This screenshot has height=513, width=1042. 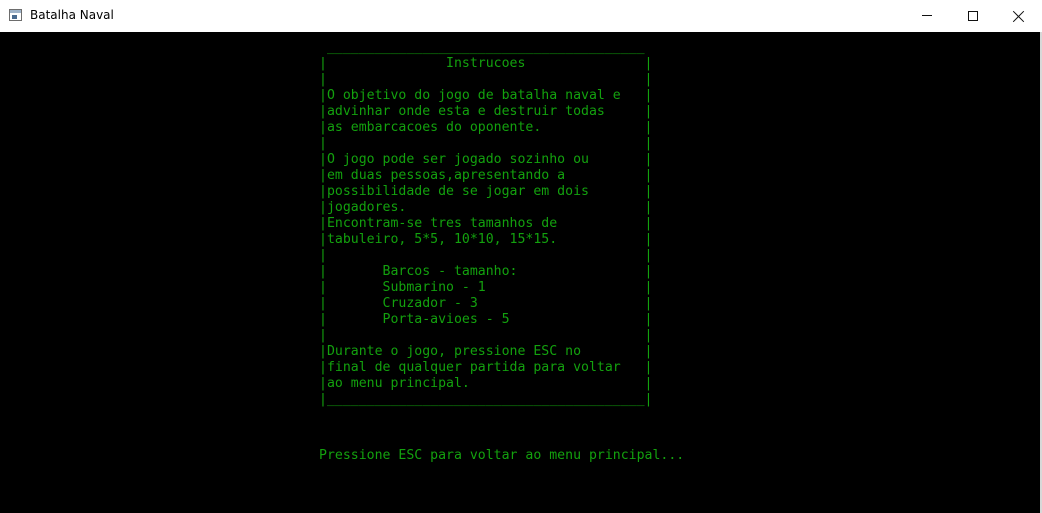 I want to click on boat-submarino: | Submarino - 1 |, so click(x=486, y=287).